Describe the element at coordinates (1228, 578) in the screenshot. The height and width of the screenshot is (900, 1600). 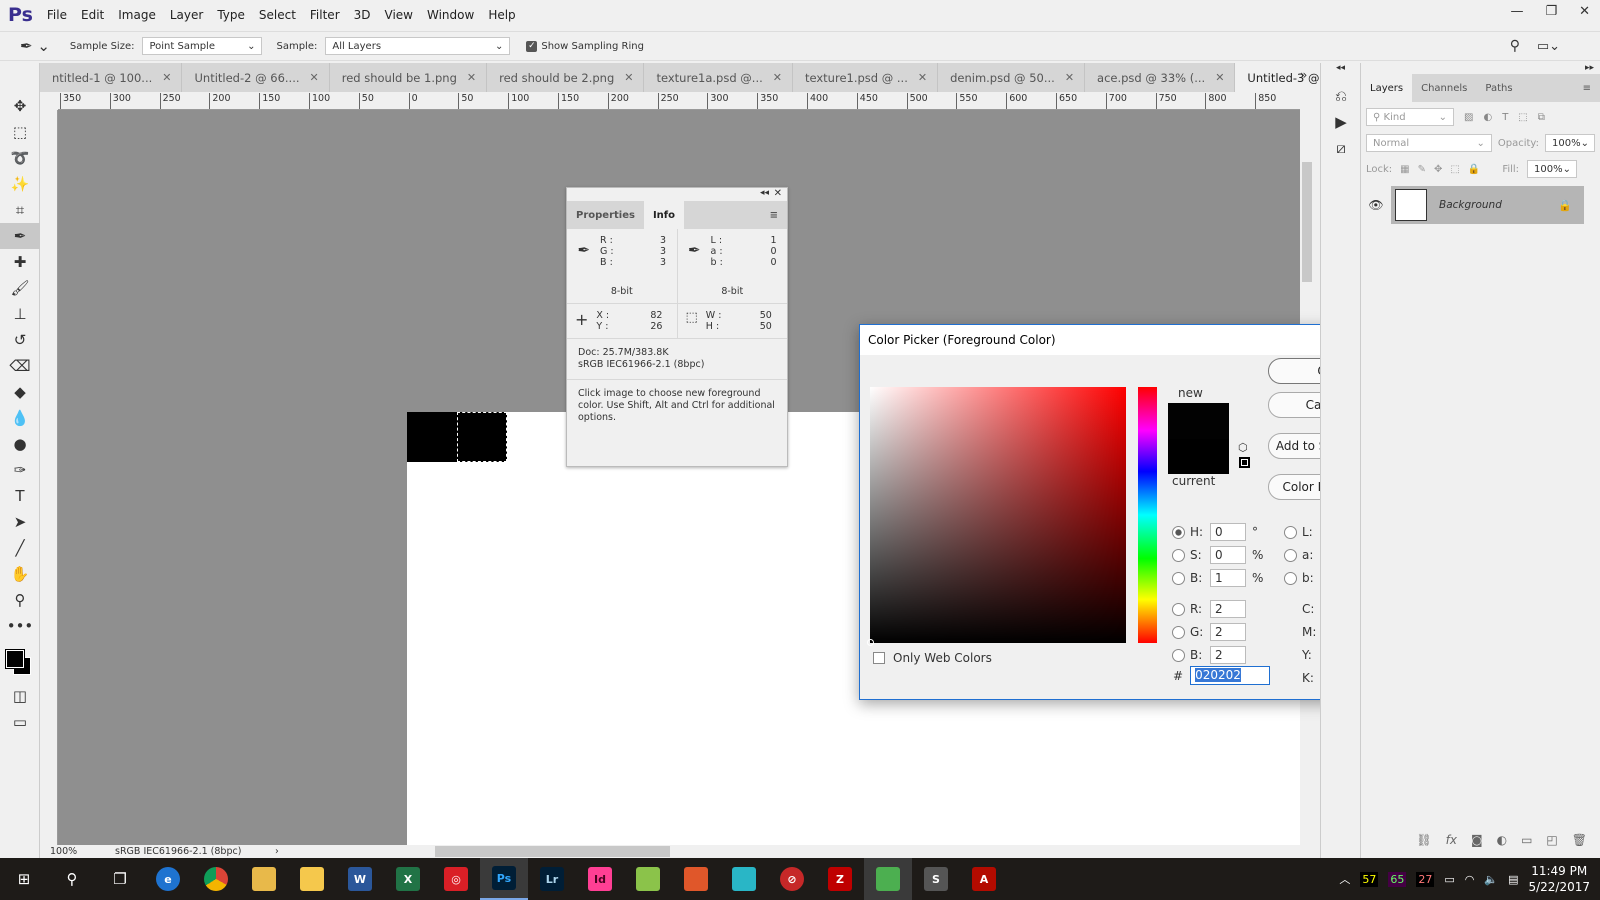
I see `value-input: 1` at that location.